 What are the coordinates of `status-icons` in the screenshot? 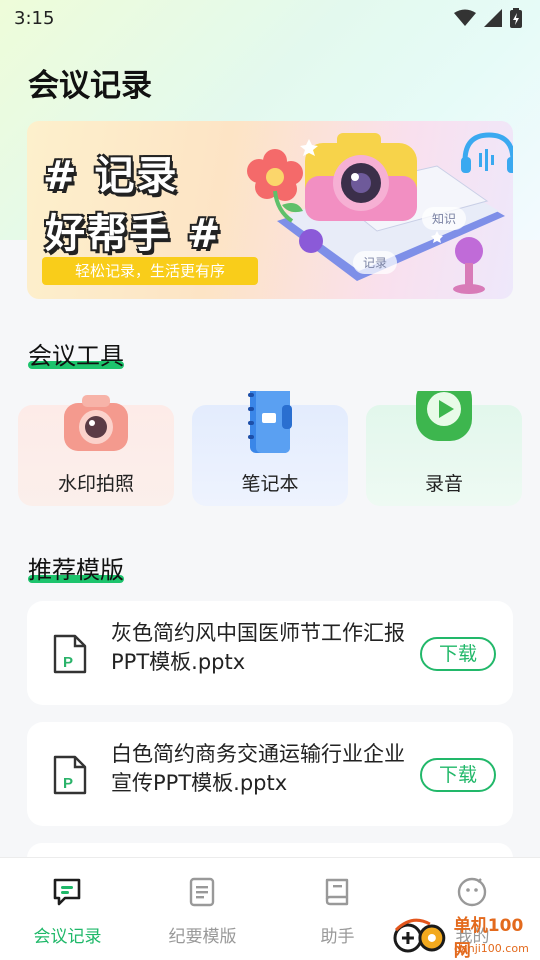 It's located at (488, 18).